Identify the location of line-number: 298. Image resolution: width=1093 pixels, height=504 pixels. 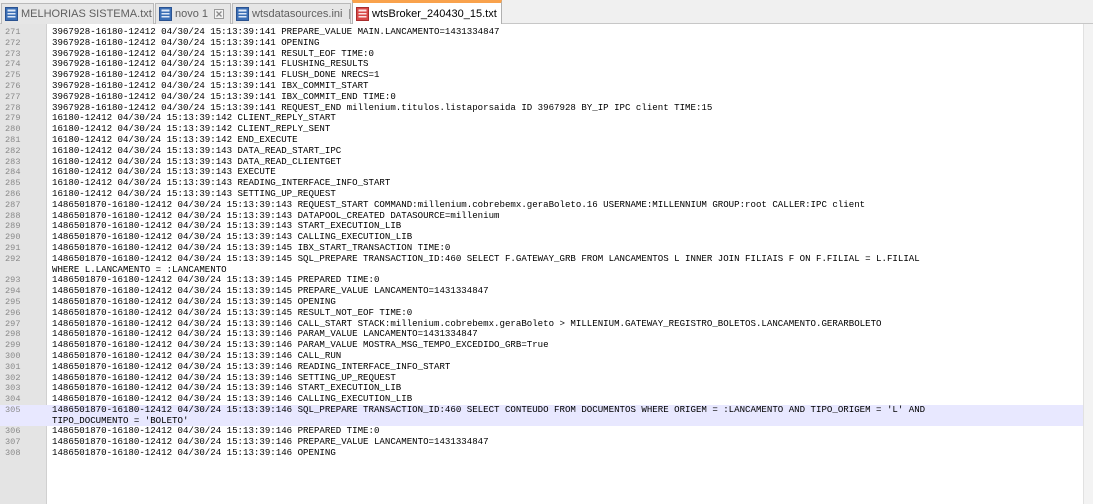
(13, 334).